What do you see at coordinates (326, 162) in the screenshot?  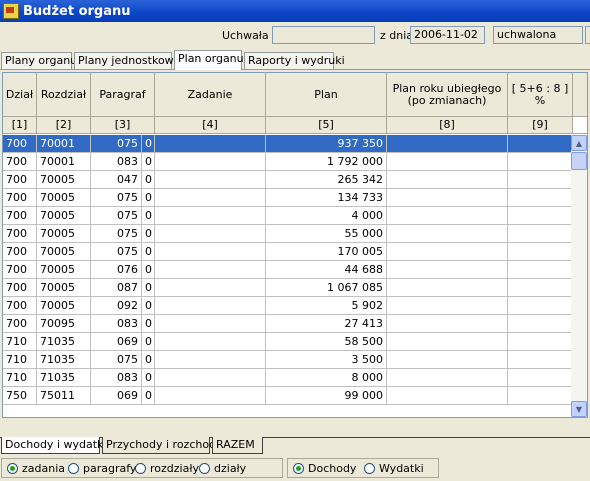 I see `cell-plan: 1 792 000` at bounding box center [326, 162].